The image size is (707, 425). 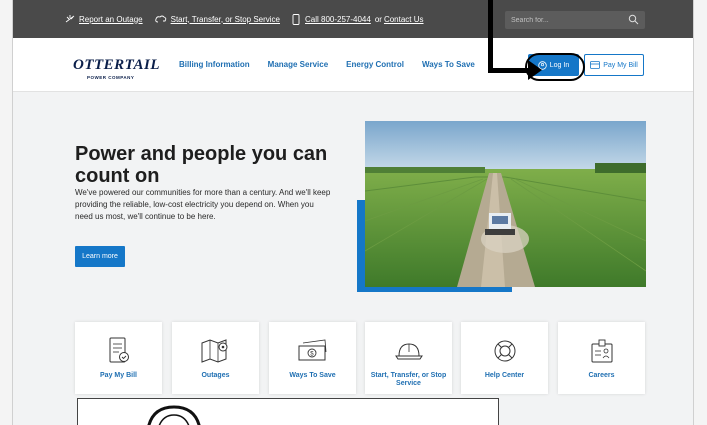 What do you see at coordinates (633, 19) in the screenshot?
I see `search-icon` at bounding box center [633, 19].